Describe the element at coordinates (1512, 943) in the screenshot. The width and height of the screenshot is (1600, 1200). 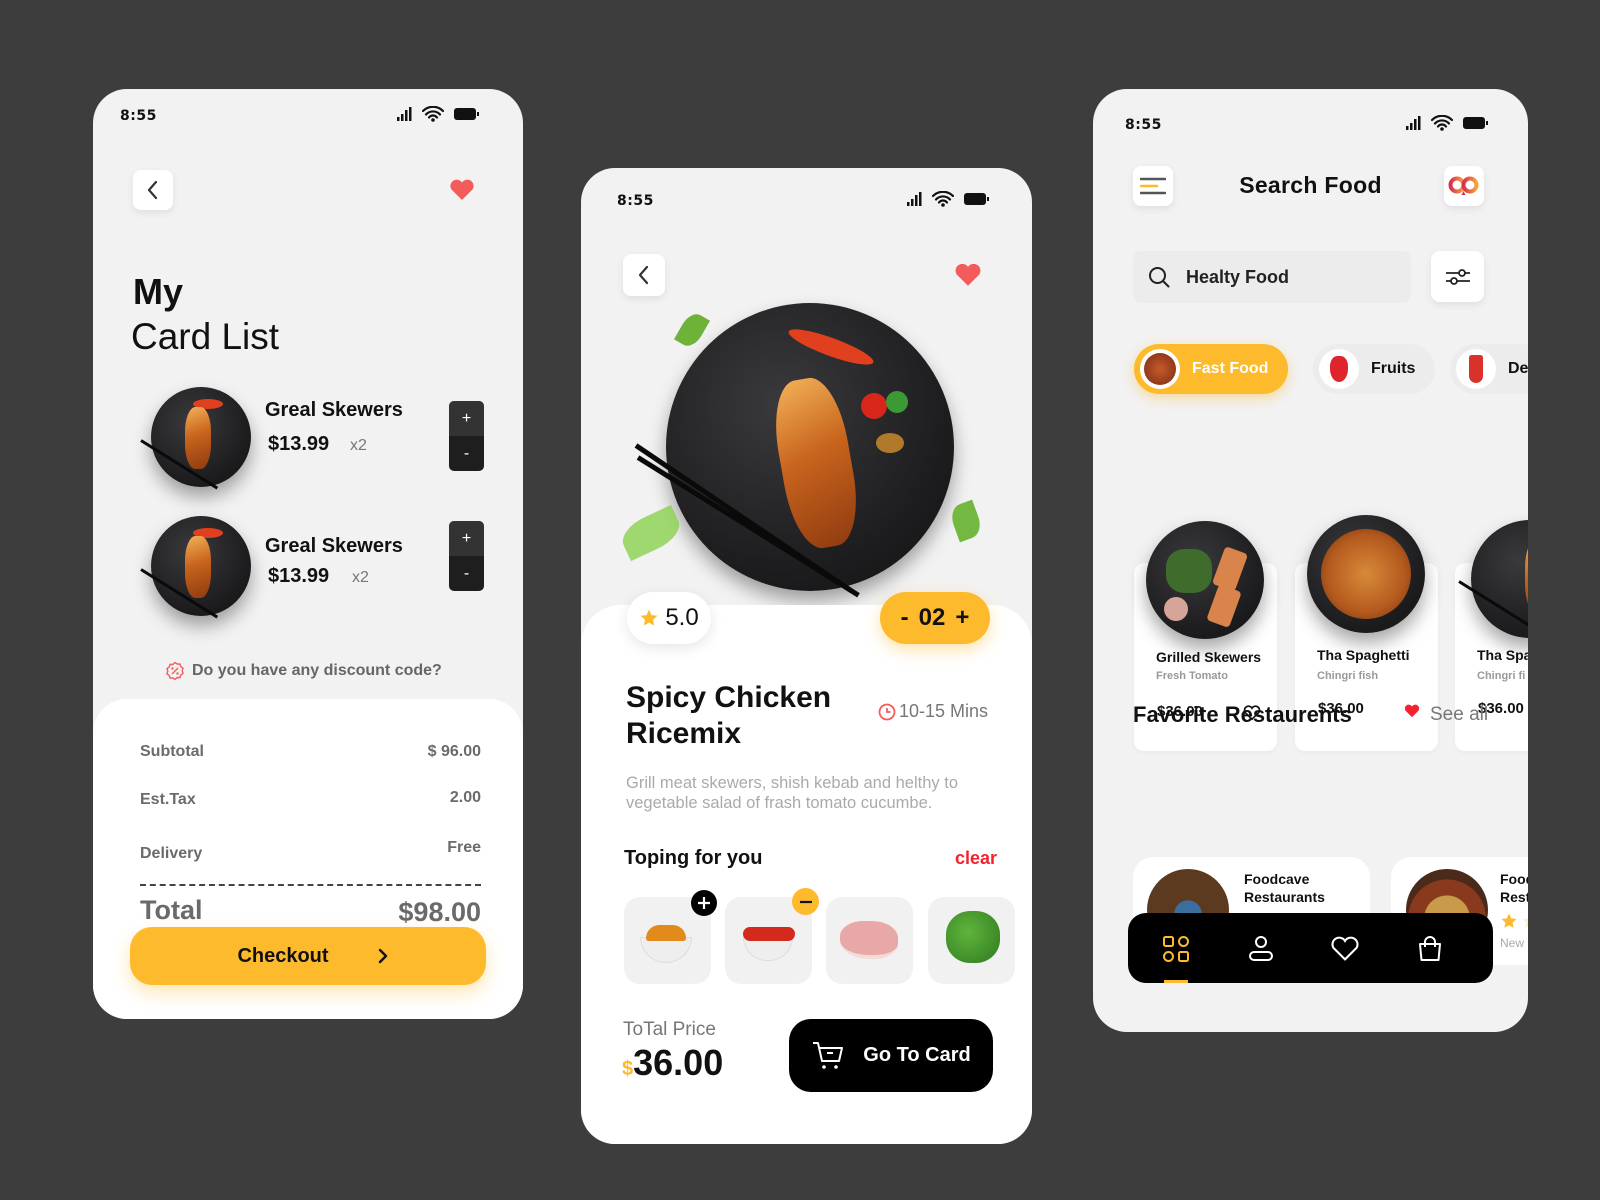
I see `restaurant-location: New` at that location.